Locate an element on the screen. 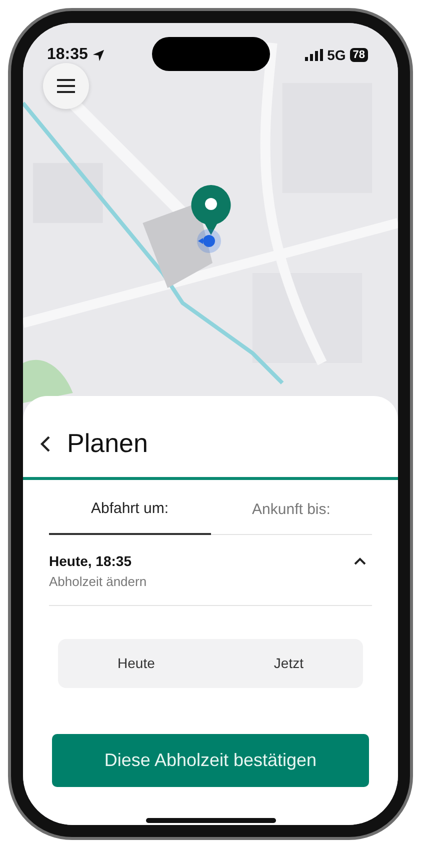 The image size is (421, 847). location-dot-icon is located at coordinates (208, 241).